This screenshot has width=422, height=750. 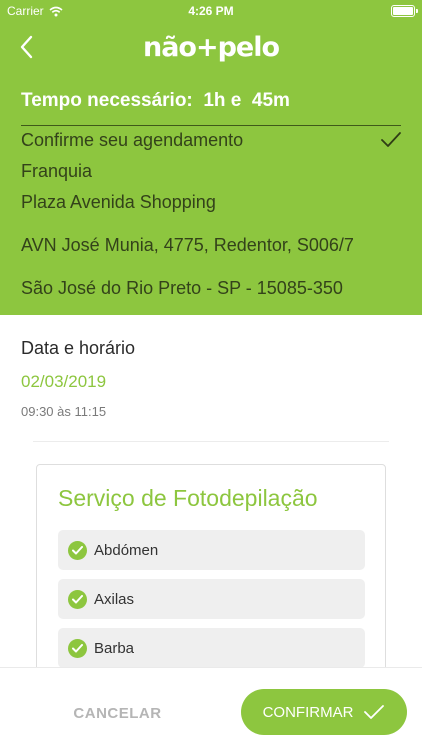 I want to click on location-type: Franquia, so click(x=57, y=171).